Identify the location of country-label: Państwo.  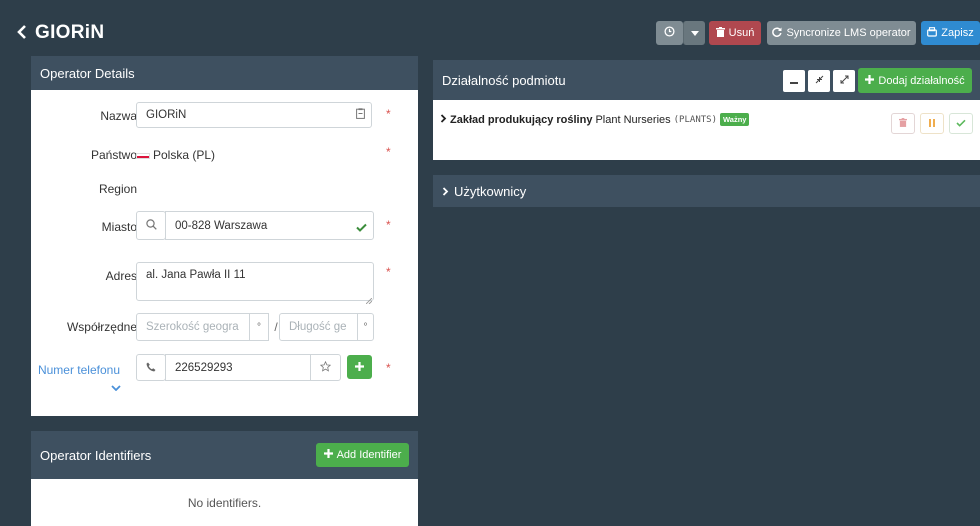
(113, 155).